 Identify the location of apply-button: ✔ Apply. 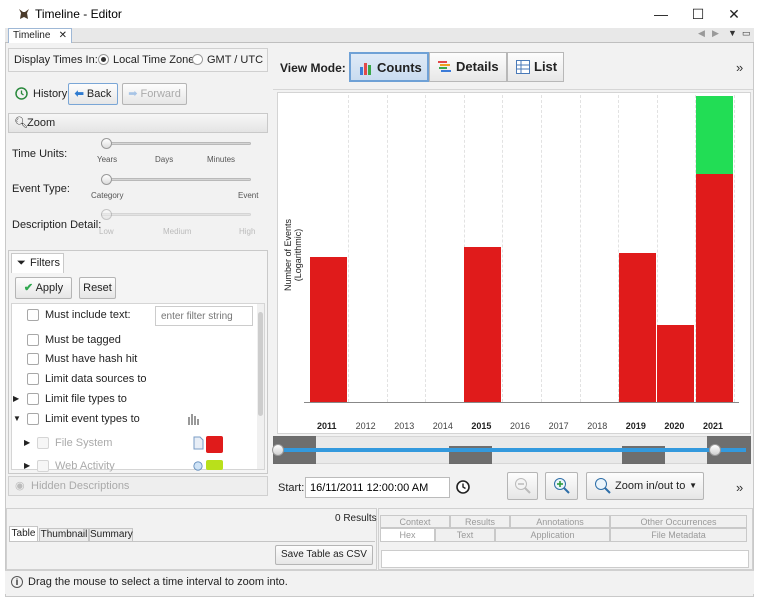
(43, 288).